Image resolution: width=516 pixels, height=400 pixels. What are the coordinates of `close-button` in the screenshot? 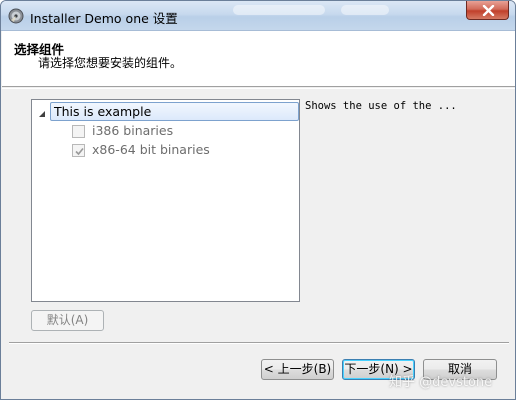 It's located at (487, 10).